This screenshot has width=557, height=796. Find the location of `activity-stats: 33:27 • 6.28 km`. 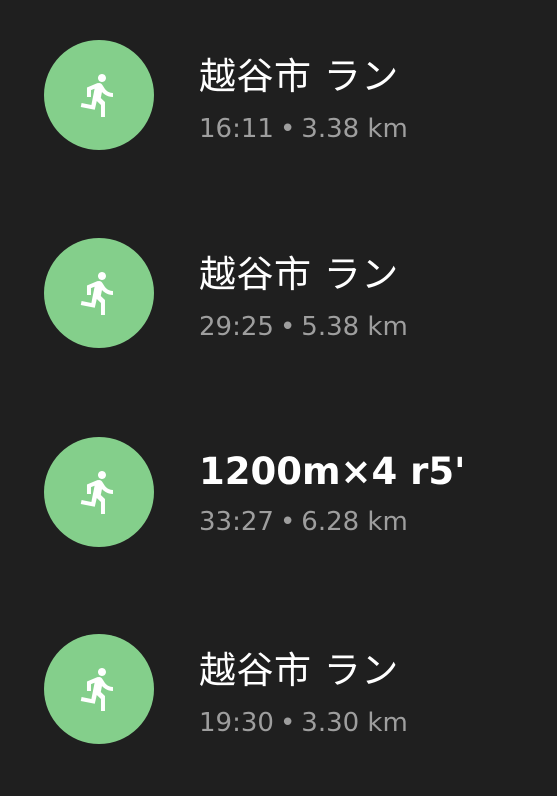

activity-stats: 33:27 • 6.28 km is located at coordinates (303, 522).